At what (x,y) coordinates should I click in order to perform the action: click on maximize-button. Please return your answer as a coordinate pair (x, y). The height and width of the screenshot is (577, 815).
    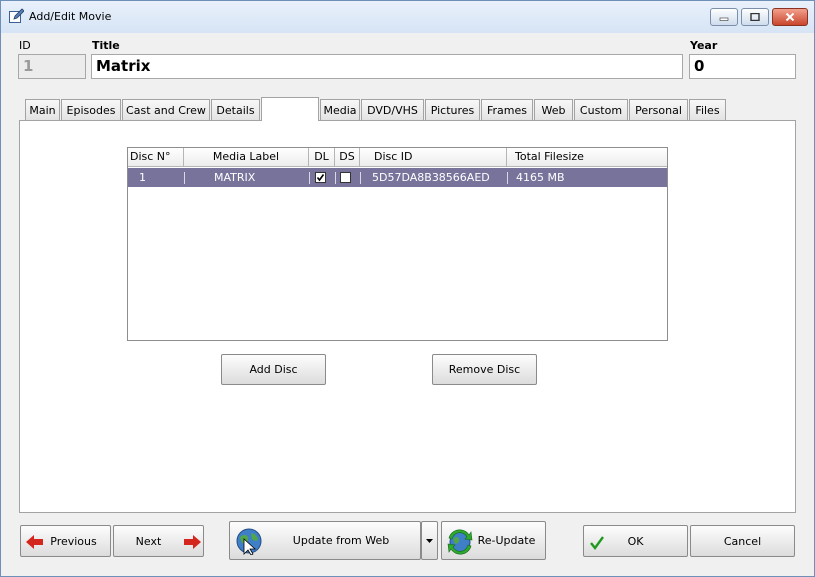
    Looking at the image, I should click on (755, 17).